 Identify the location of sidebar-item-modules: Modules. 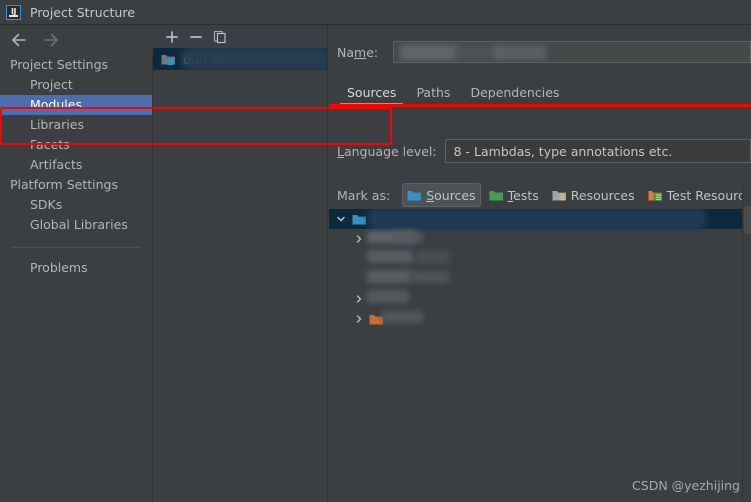
(76, 105).